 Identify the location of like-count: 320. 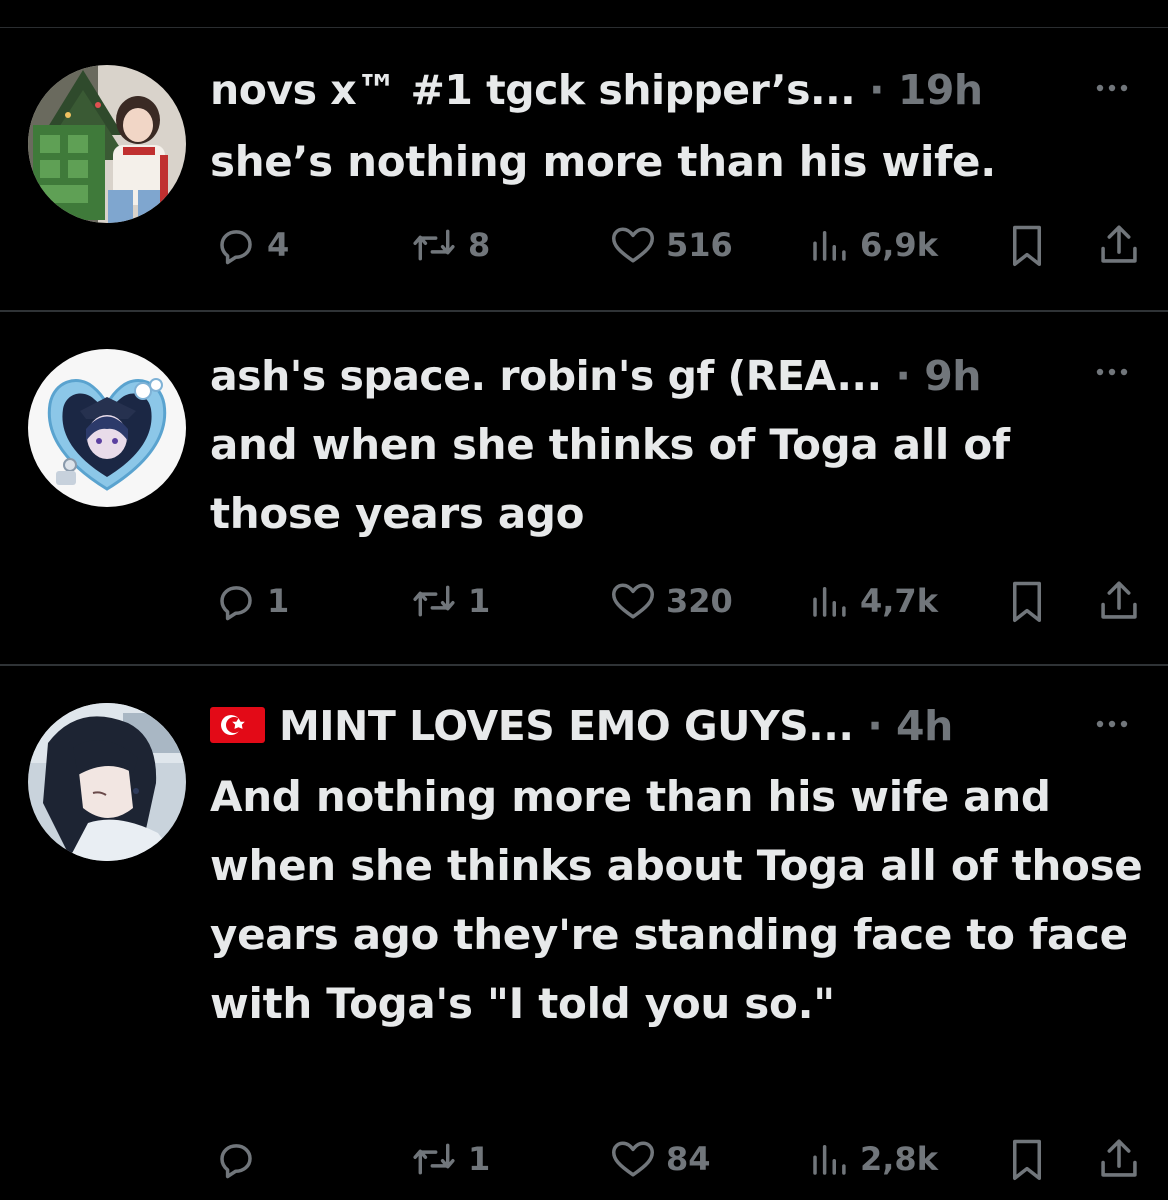
(699, 601).